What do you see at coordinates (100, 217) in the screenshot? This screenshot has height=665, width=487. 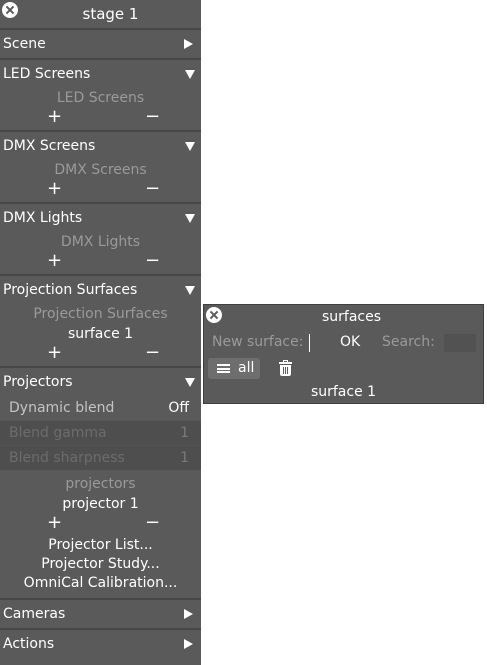 I see `section-header-dmx-lights: DMX Lights` at bounding box center [100, 217].